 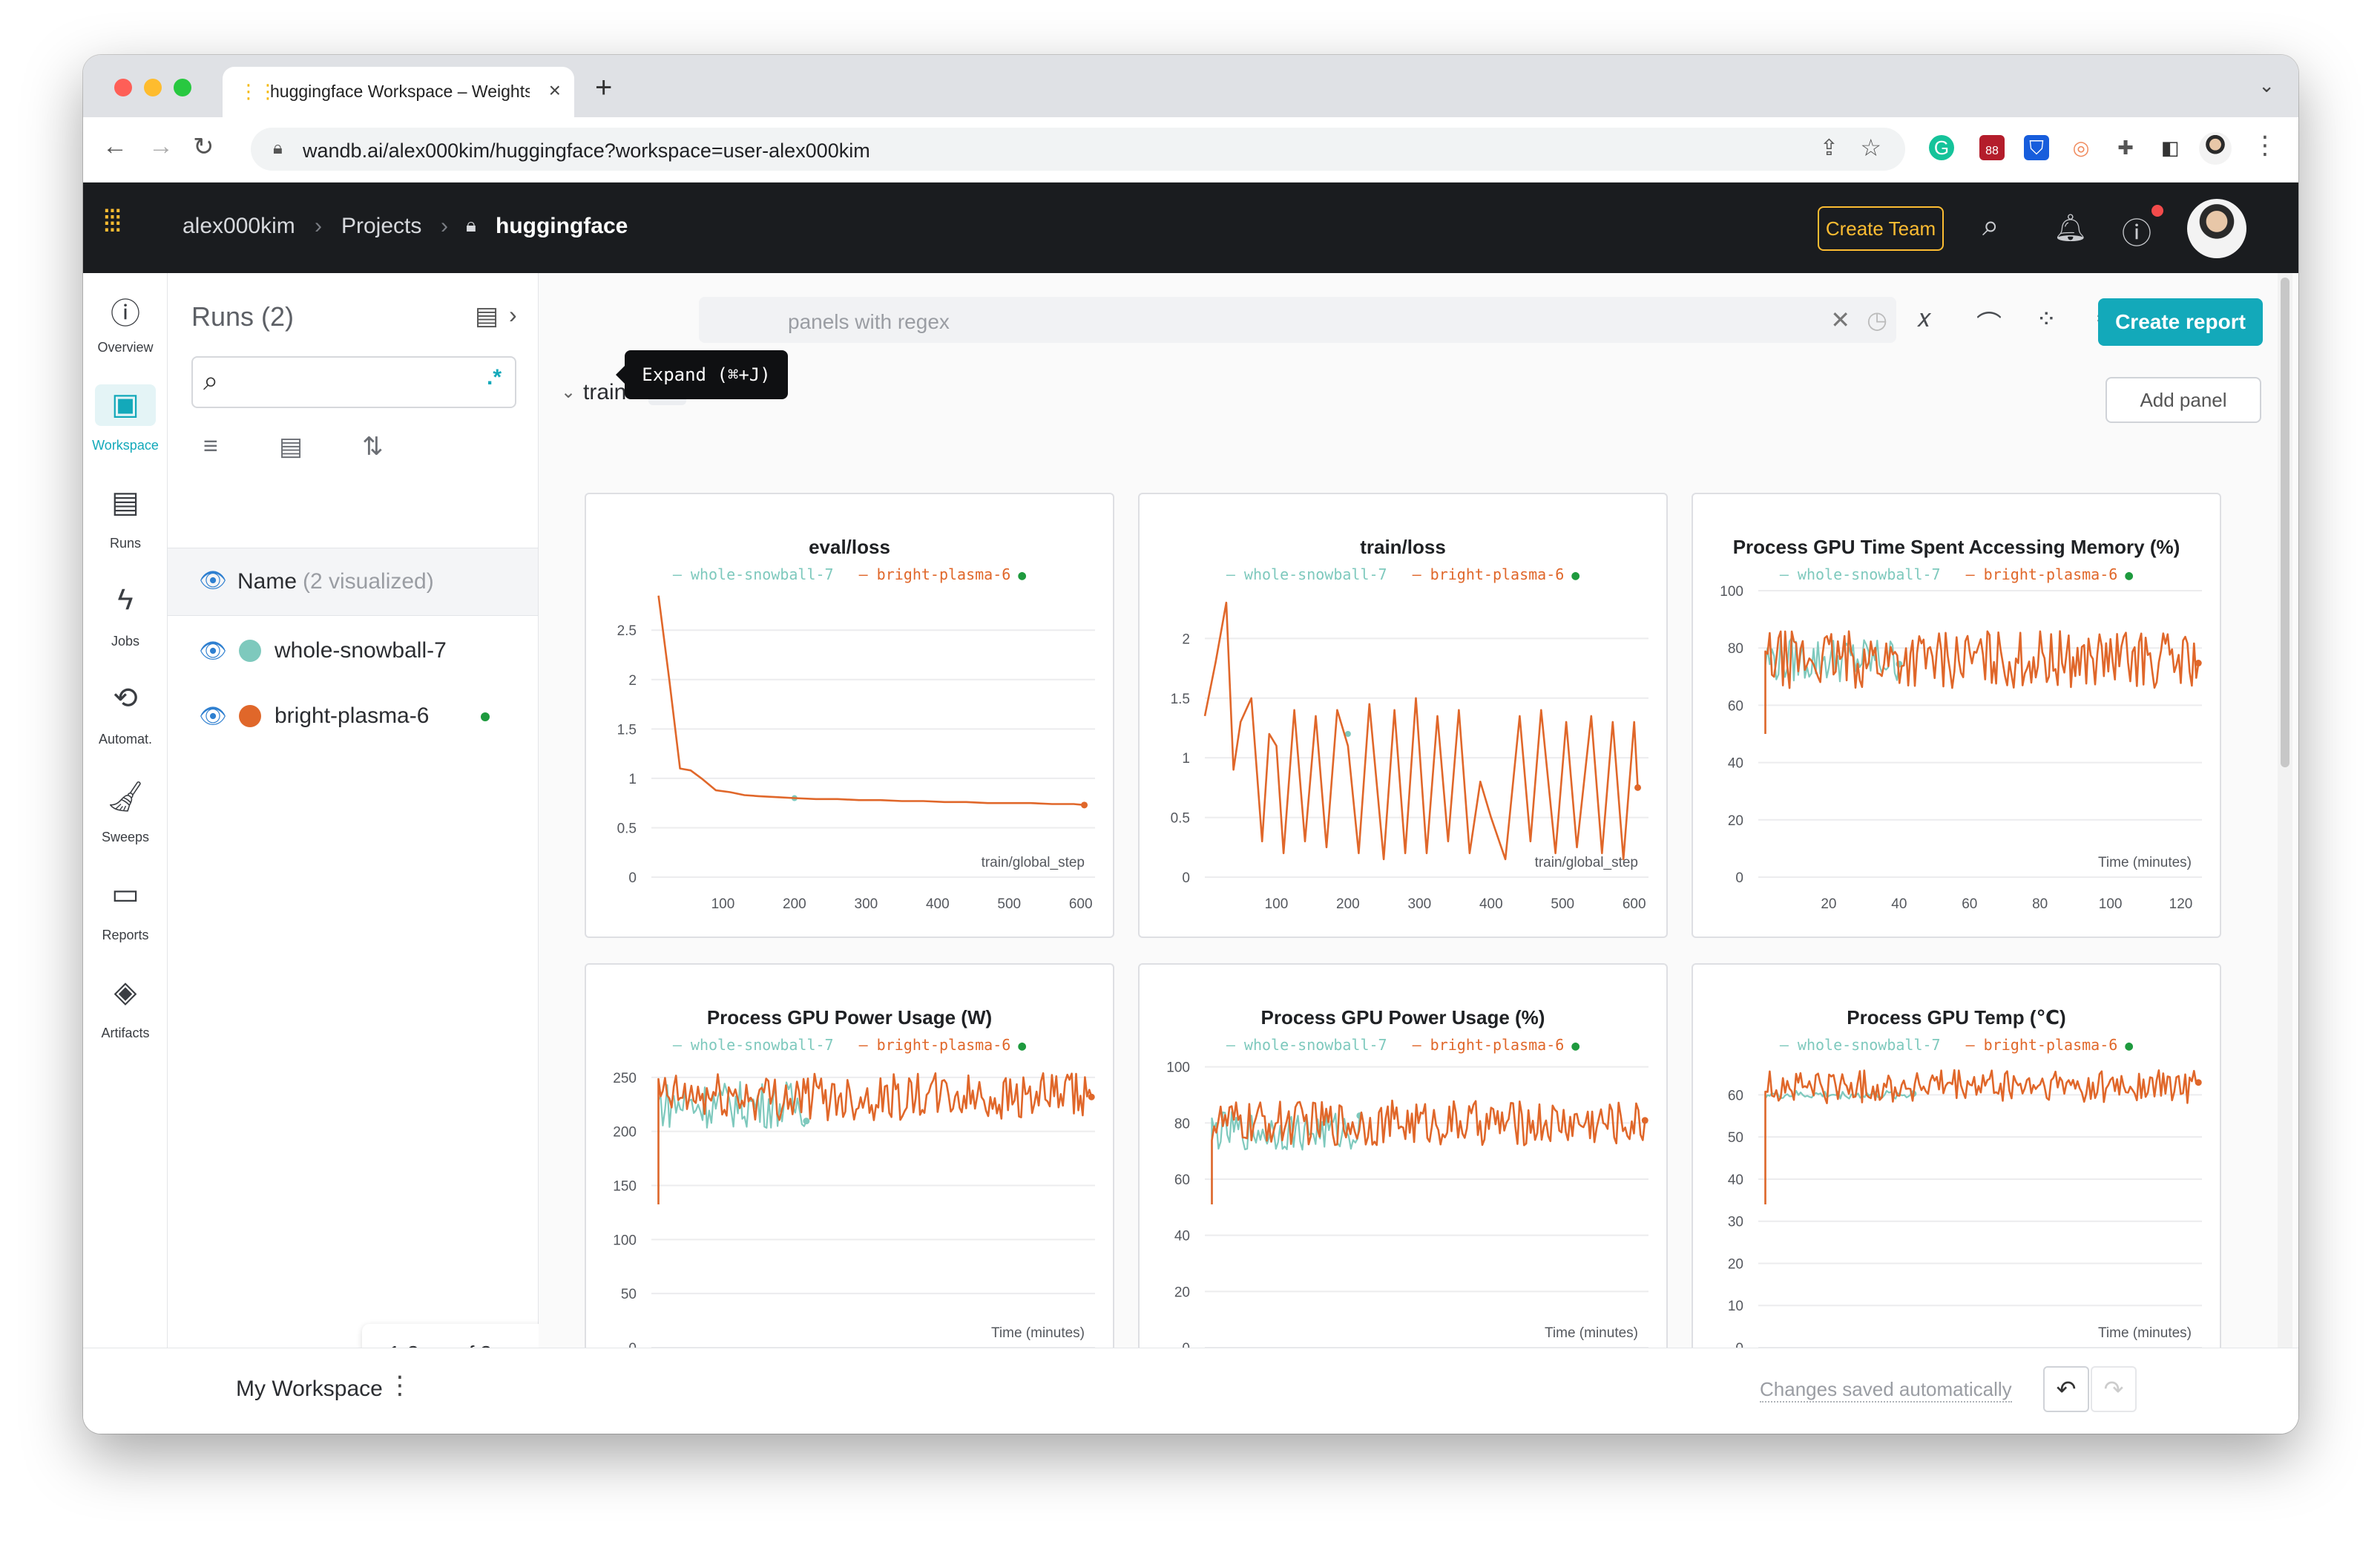 What do you see at coordinates (2037, 147) in the screenshot?
I see `bitwarden-icon: ⛉` at bounding box center [2037, 147].